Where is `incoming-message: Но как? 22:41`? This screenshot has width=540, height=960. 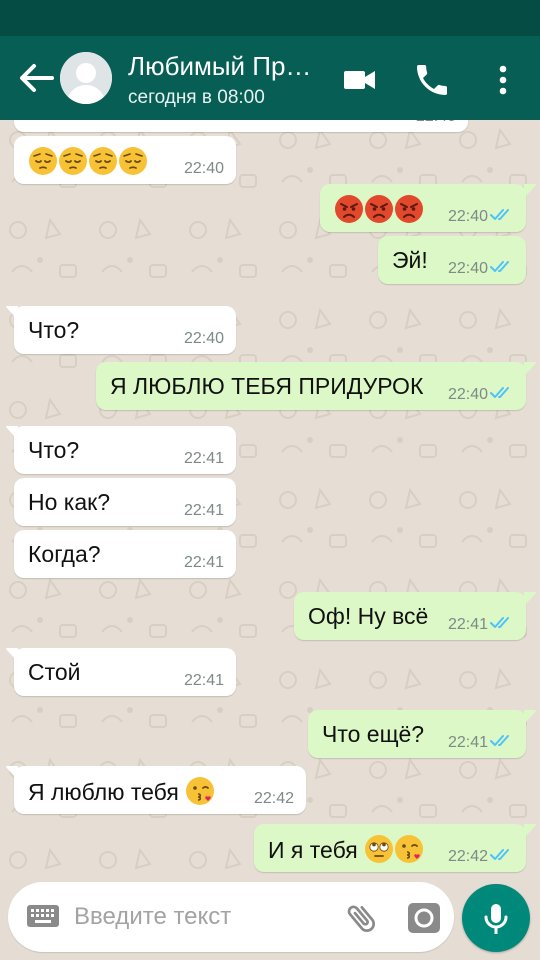 incoming-message: Но как? 22:41 is located at coordinates (125, 502).